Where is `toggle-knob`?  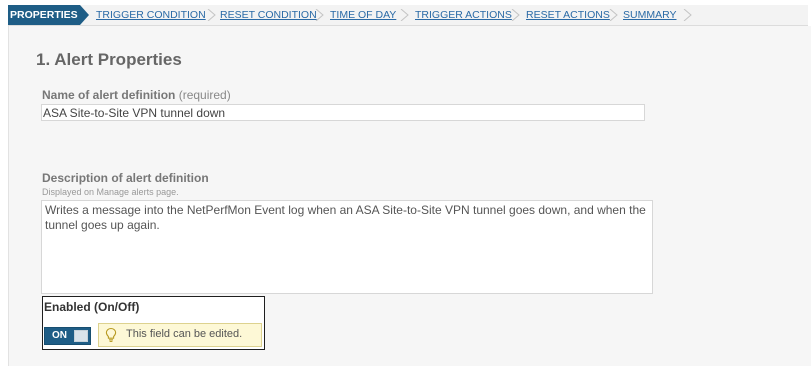
toggle-knob is located at coordinates (81, 336).